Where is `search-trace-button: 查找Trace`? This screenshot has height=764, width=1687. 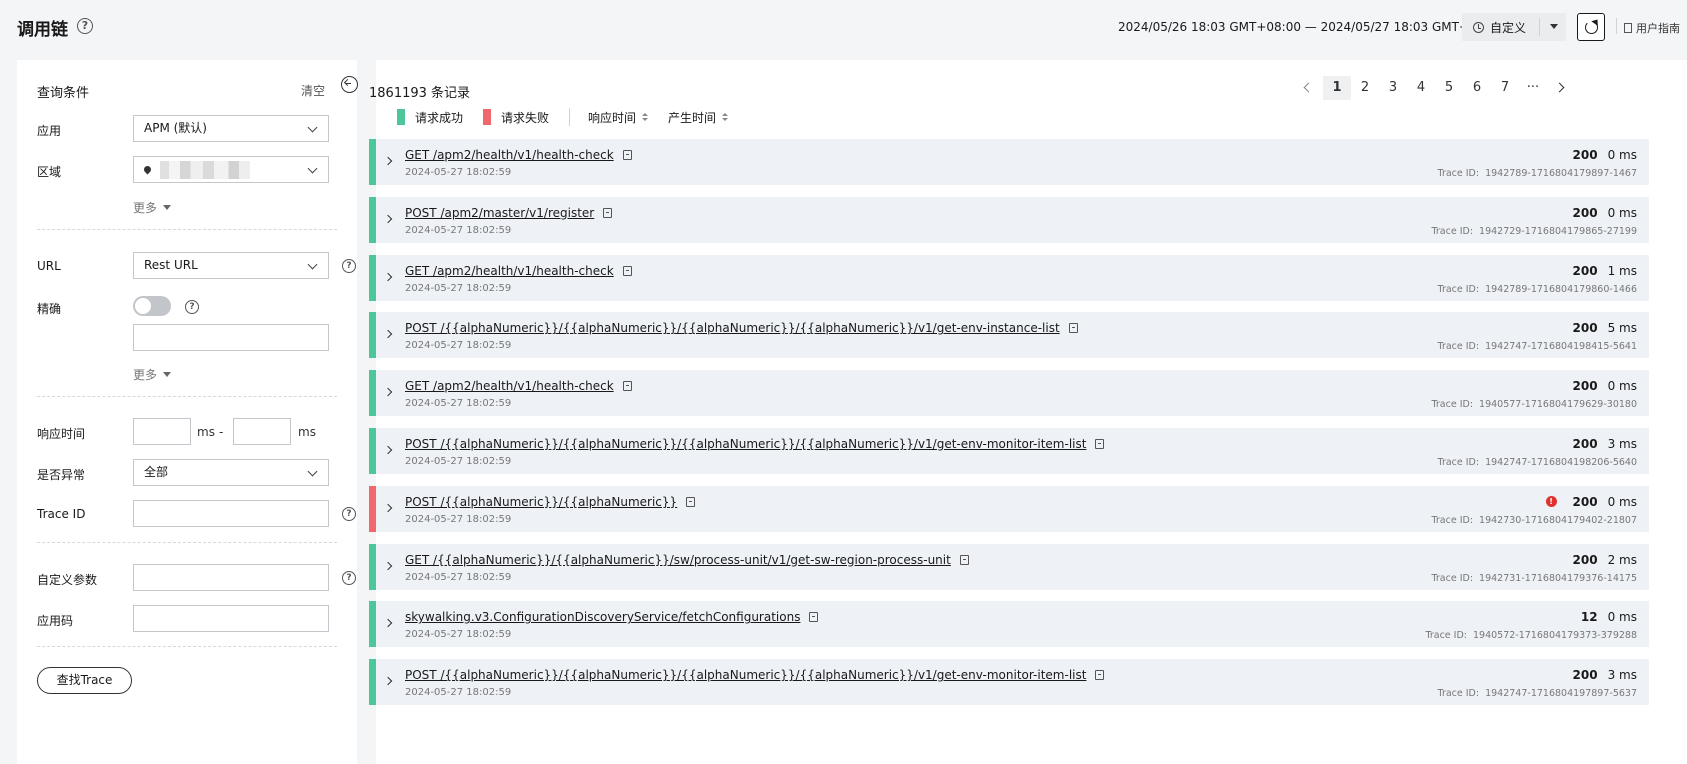
search-trace-button: 查找Trace is located at coordinates (84, 680).